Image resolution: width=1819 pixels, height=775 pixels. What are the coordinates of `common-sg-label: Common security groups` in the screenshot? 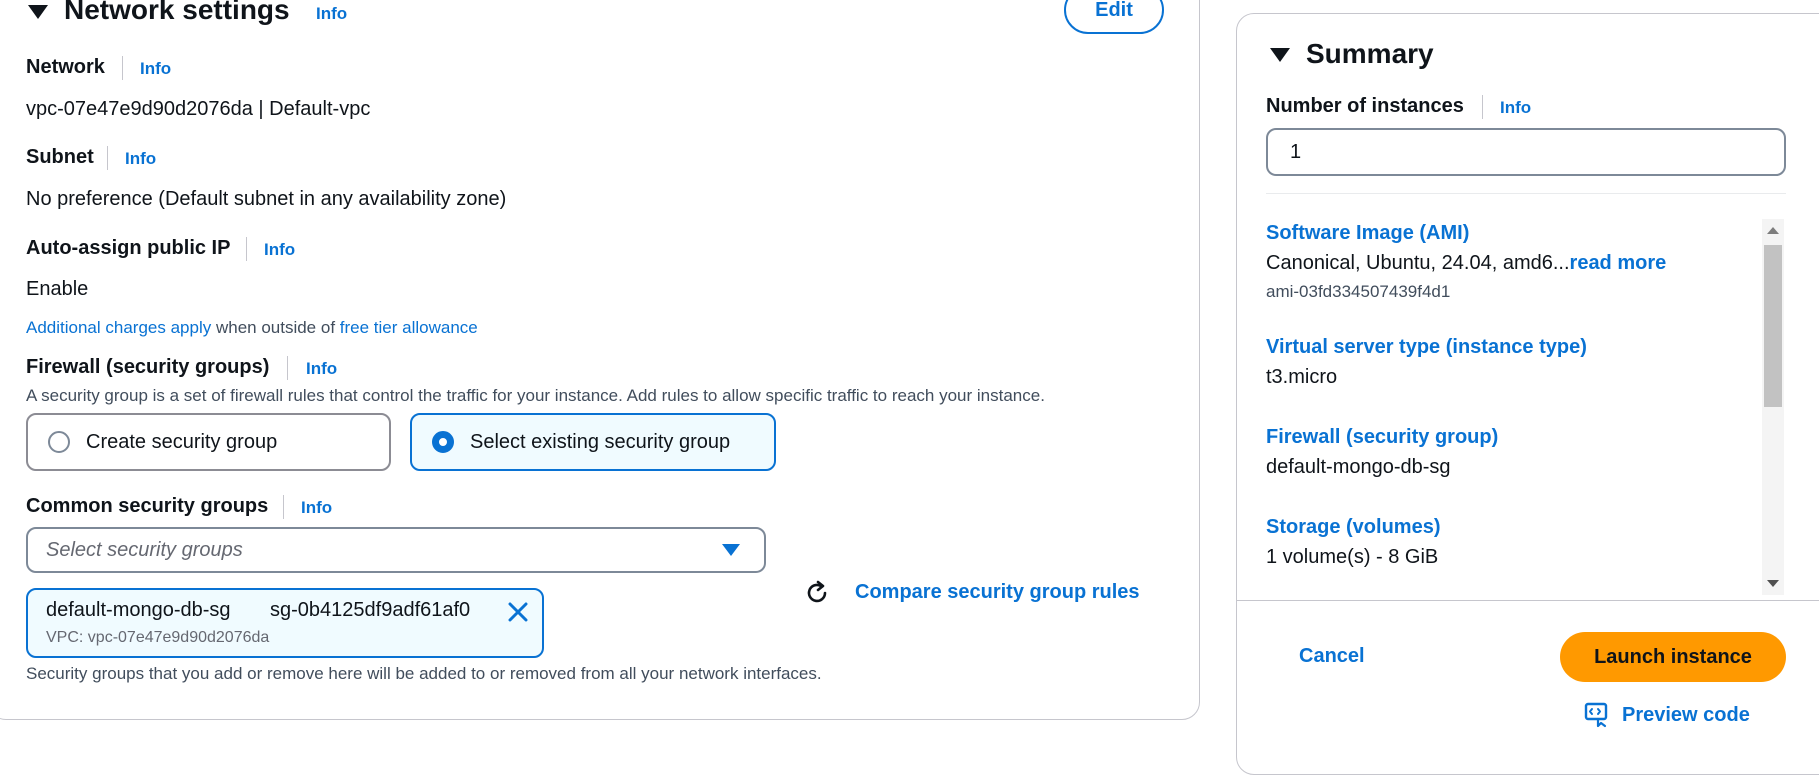 It's located at (147, 506).